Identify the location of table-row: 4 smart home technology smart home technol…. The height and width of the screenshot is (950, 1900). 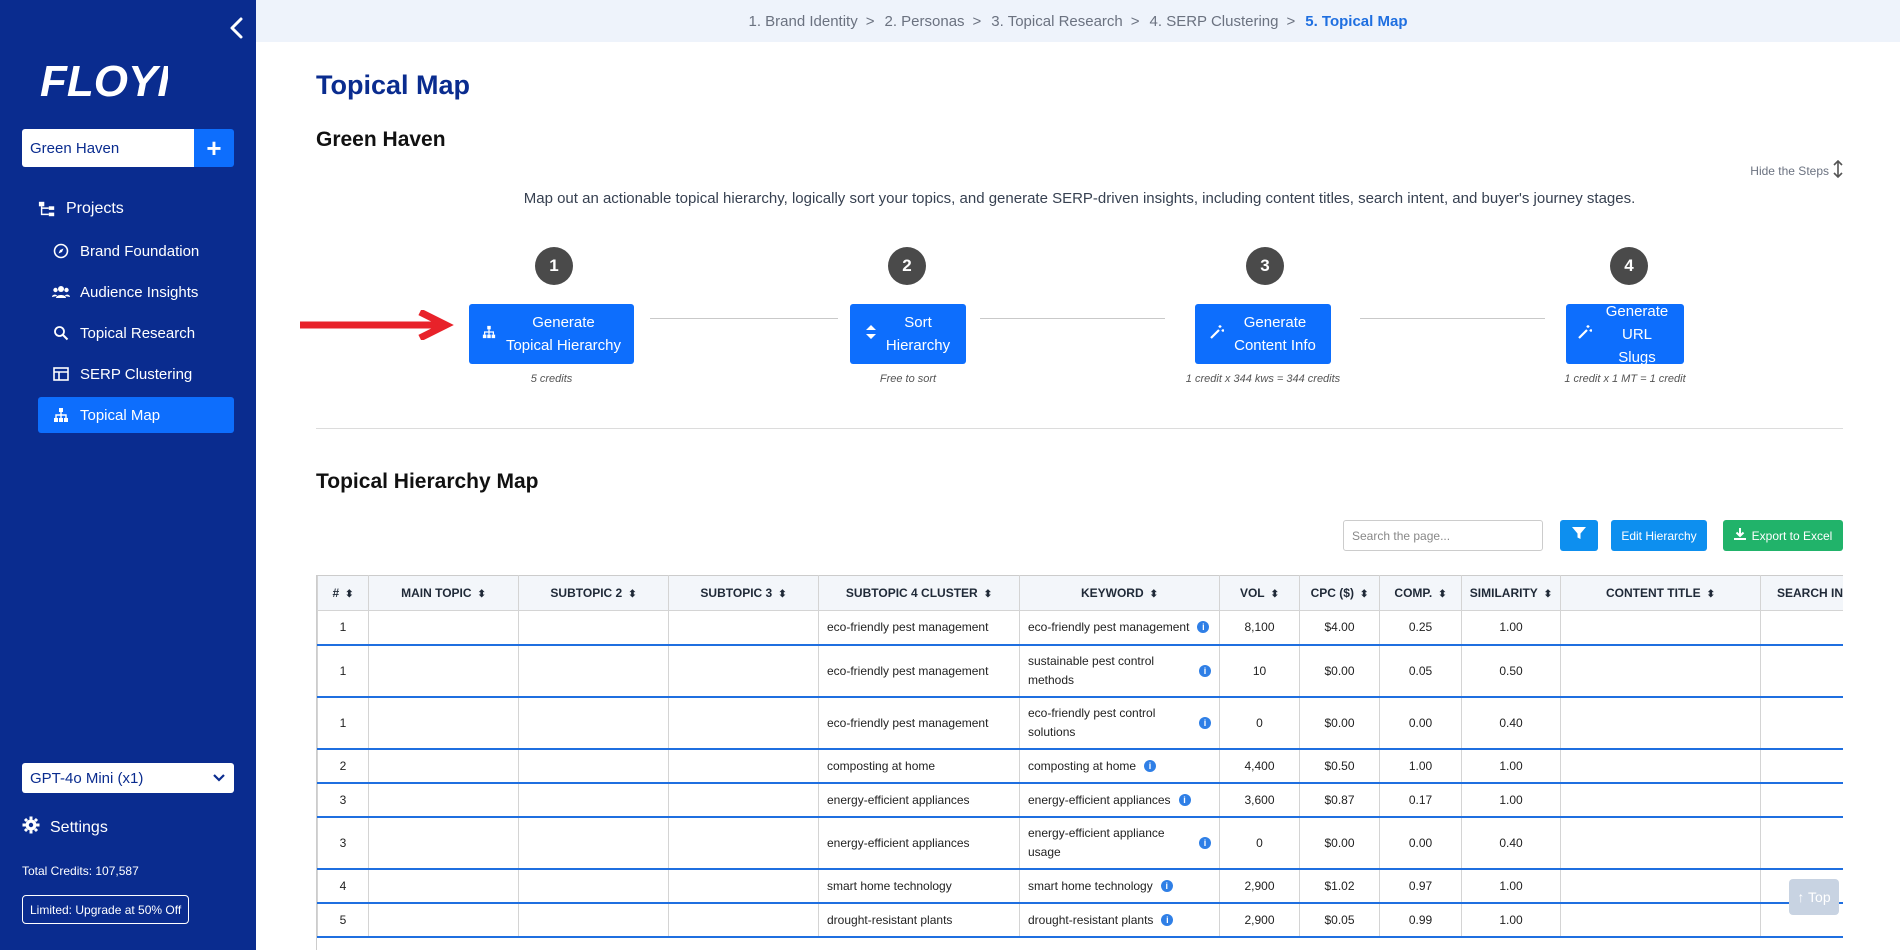
(1080, 886).